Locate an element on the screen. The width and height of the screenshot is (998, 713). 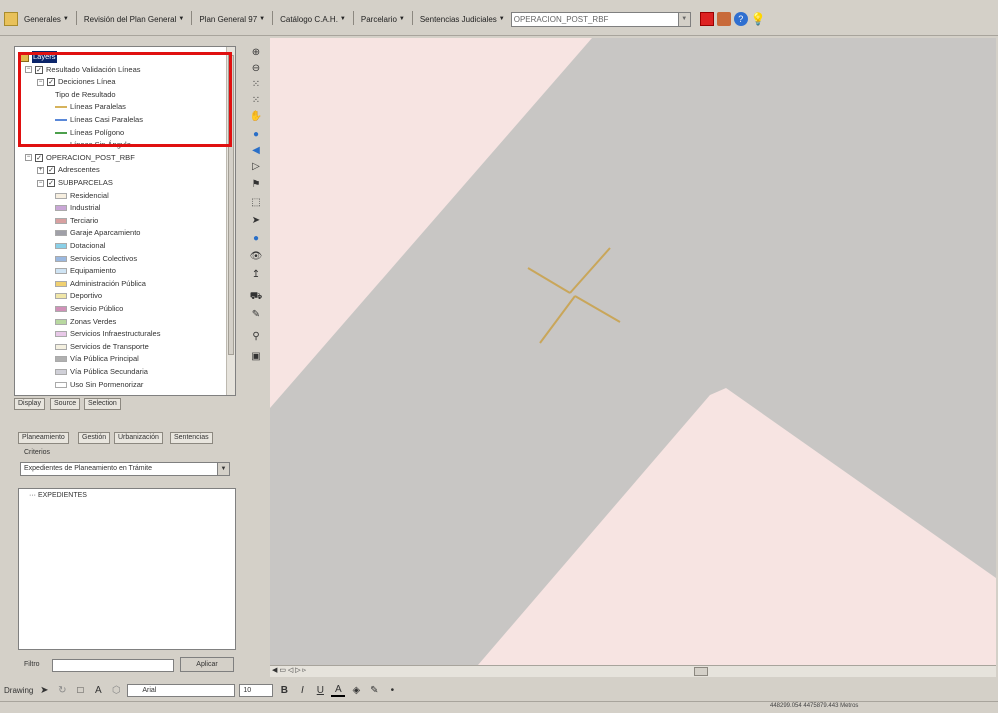
toolbar-menu-2: Plan General 97 ▼ is located at coordinates (232, 19).